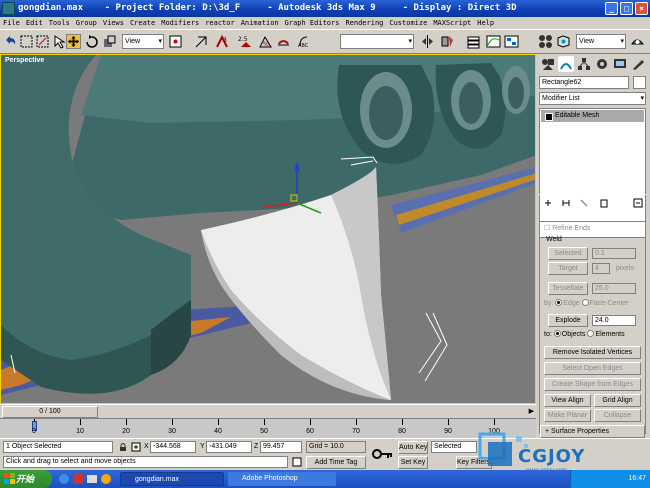  I want to click on set-key-button: Set Key, so click(413, 462).